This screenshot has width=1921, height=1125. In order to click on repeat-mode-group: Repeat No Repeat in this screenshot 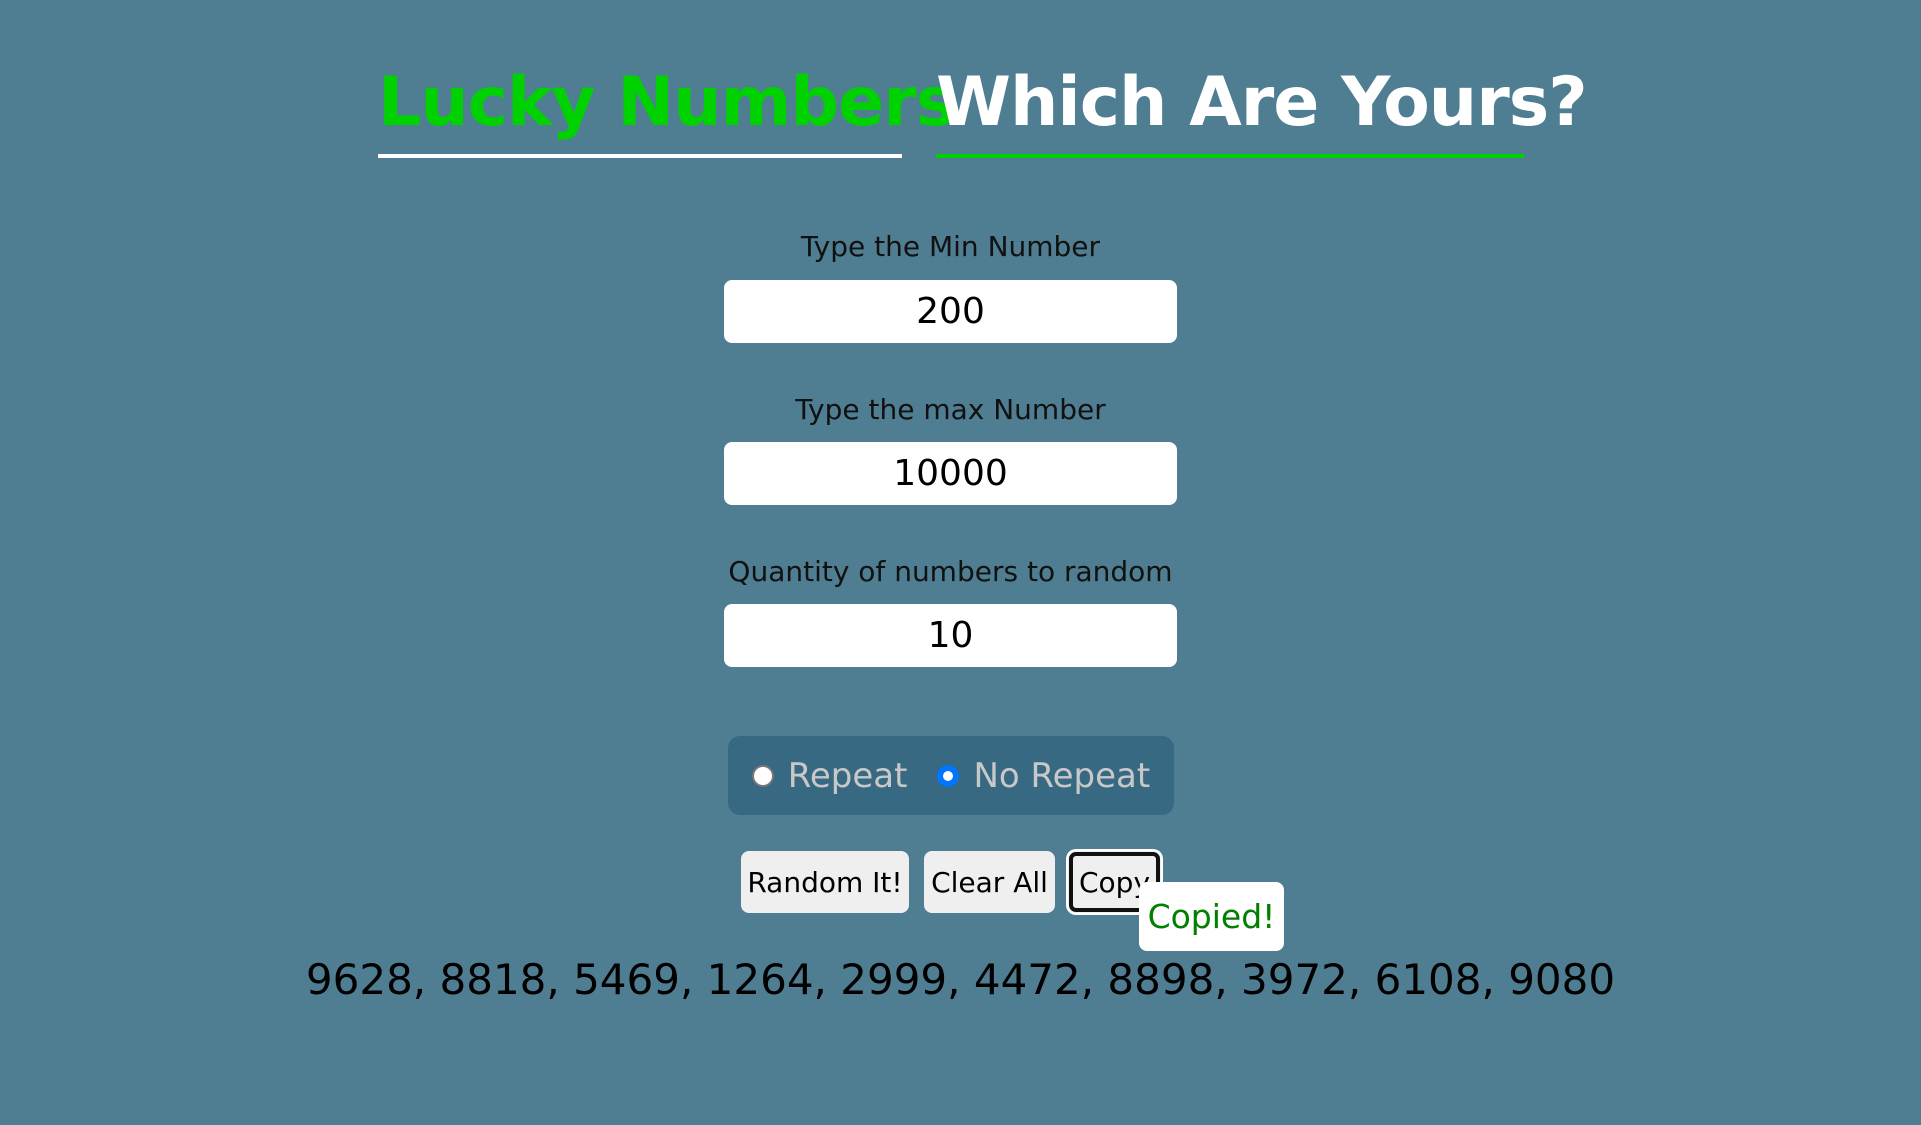, I will do `click(951, 775)`.